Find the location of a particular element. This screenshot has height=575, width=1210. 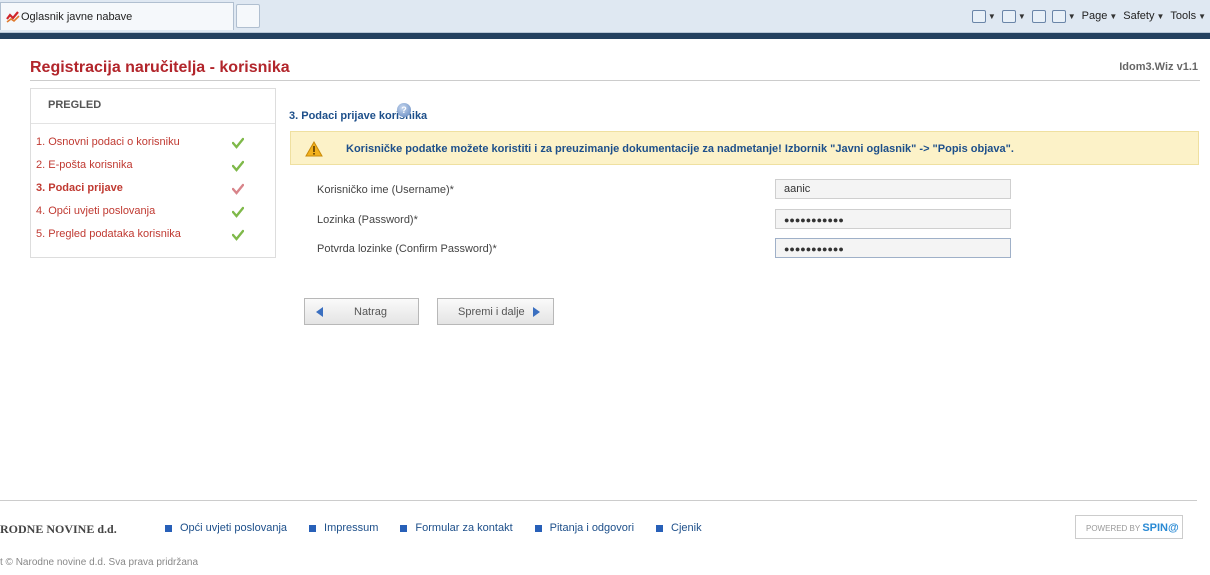

sidebar-item-label: 2. E-pošta korisnika is located at coordinates (84, 165).